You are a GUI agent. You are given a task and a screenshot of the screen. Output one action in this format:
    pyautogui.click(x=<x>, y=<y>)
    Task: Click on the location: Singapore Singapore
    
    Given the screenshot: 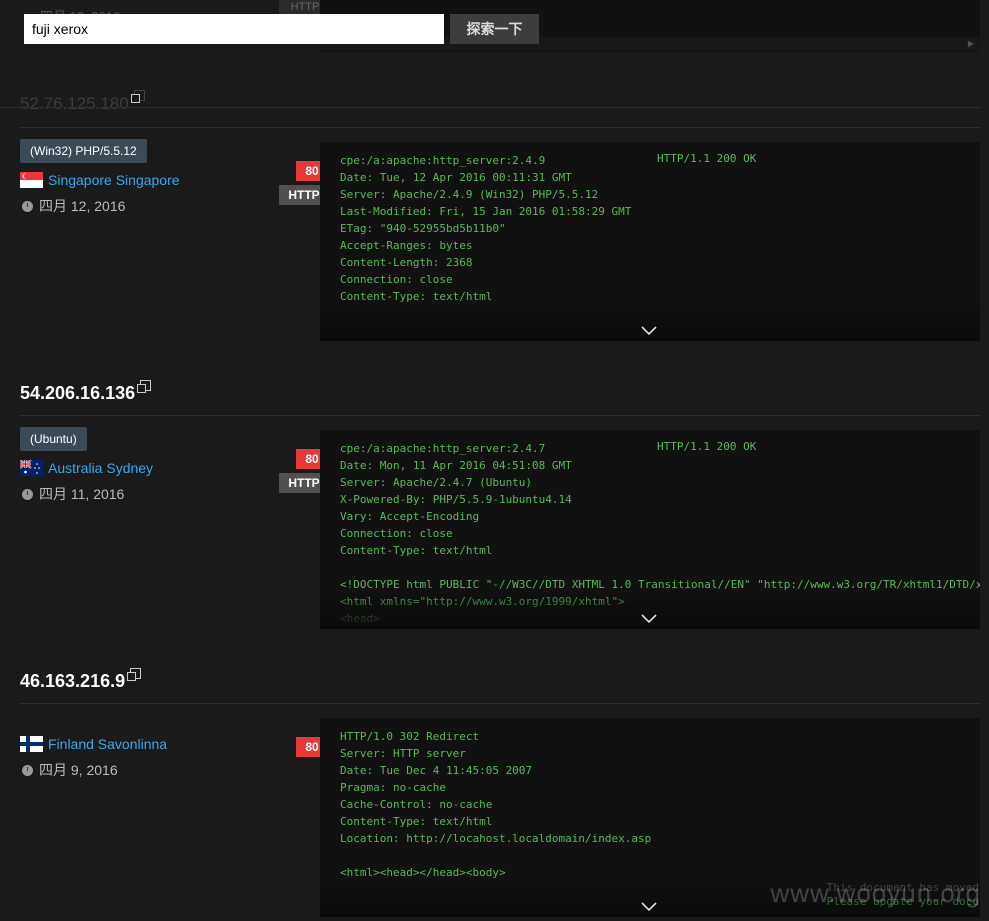 What is the action you would take?
    pyautogui.click(x=100, y=180)
    